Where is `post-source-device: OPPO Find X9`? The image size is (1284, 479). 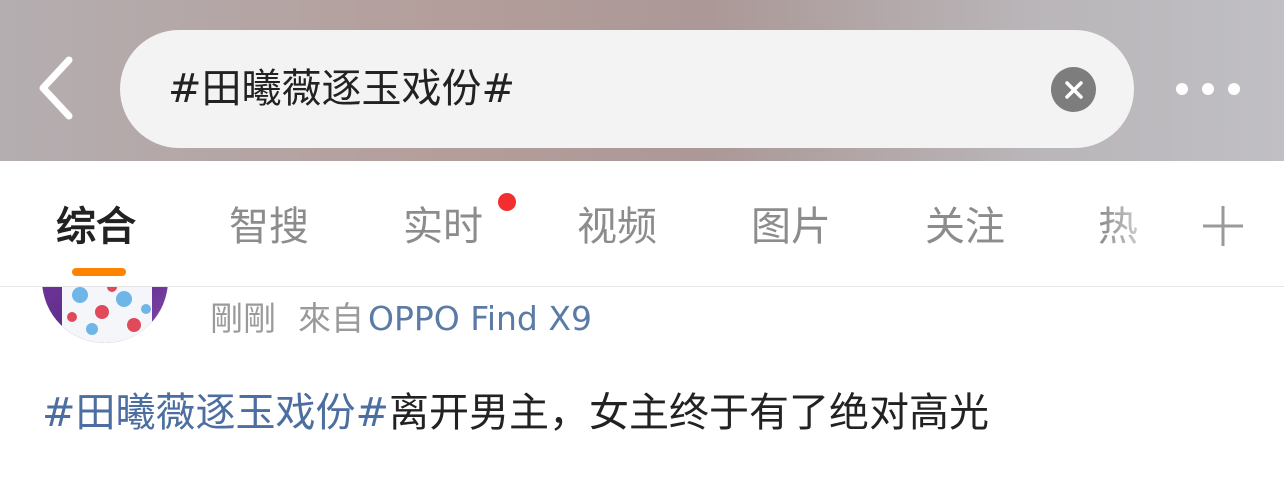
post-source-device: OPPO Find X9 is located at coordinates (480, 318).